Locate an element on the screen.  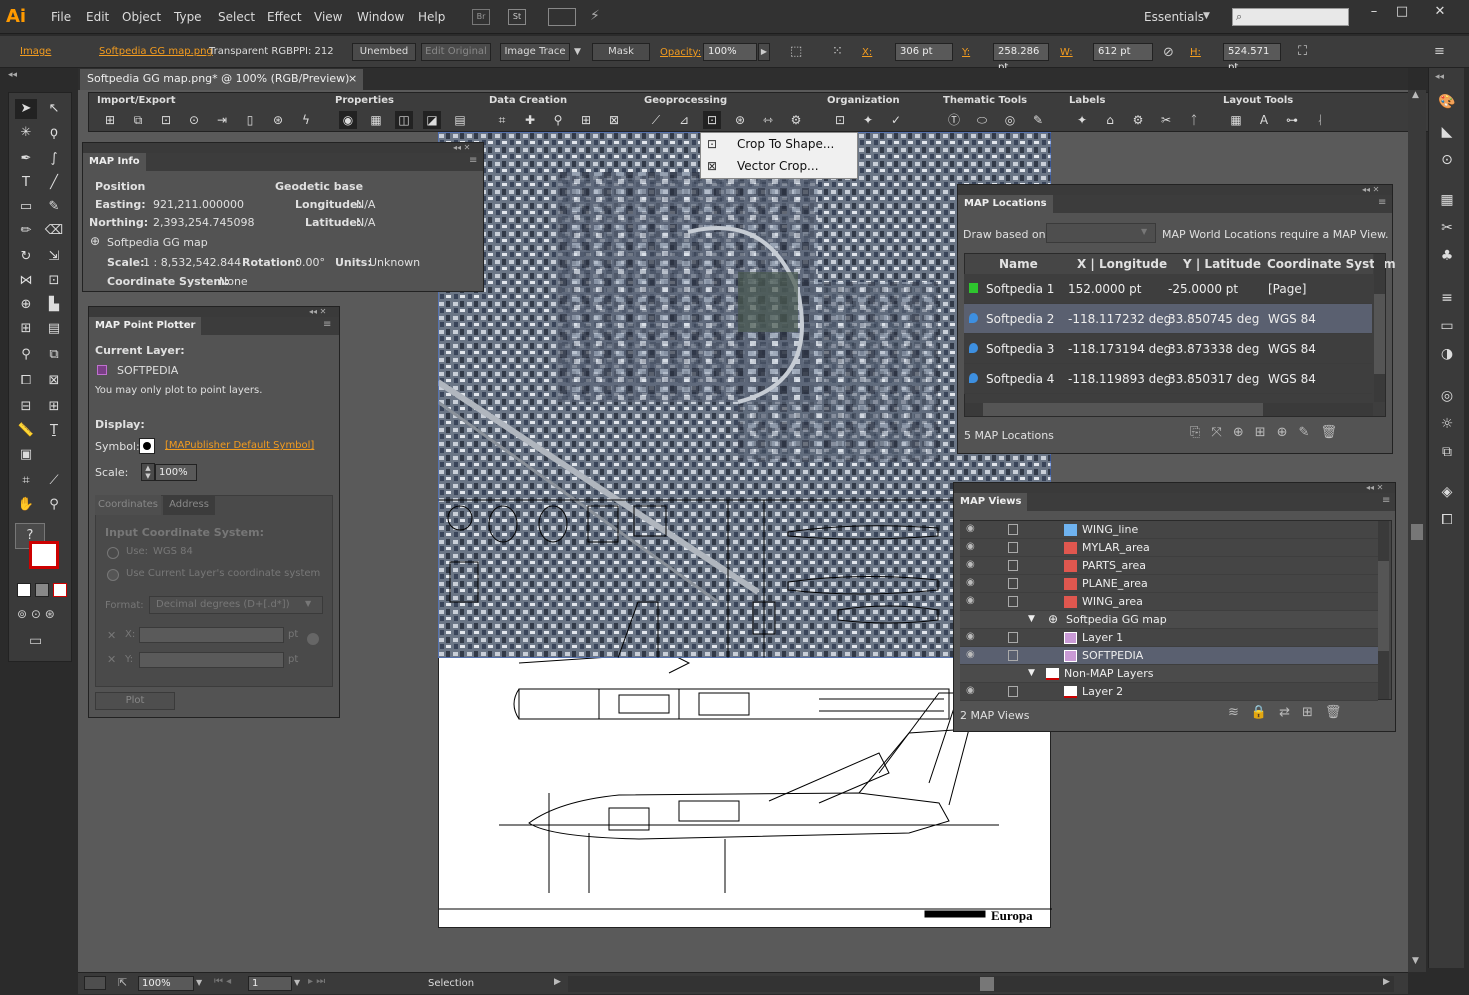
hand-tool-icon: ✋ is located at coordinates (26, 505).